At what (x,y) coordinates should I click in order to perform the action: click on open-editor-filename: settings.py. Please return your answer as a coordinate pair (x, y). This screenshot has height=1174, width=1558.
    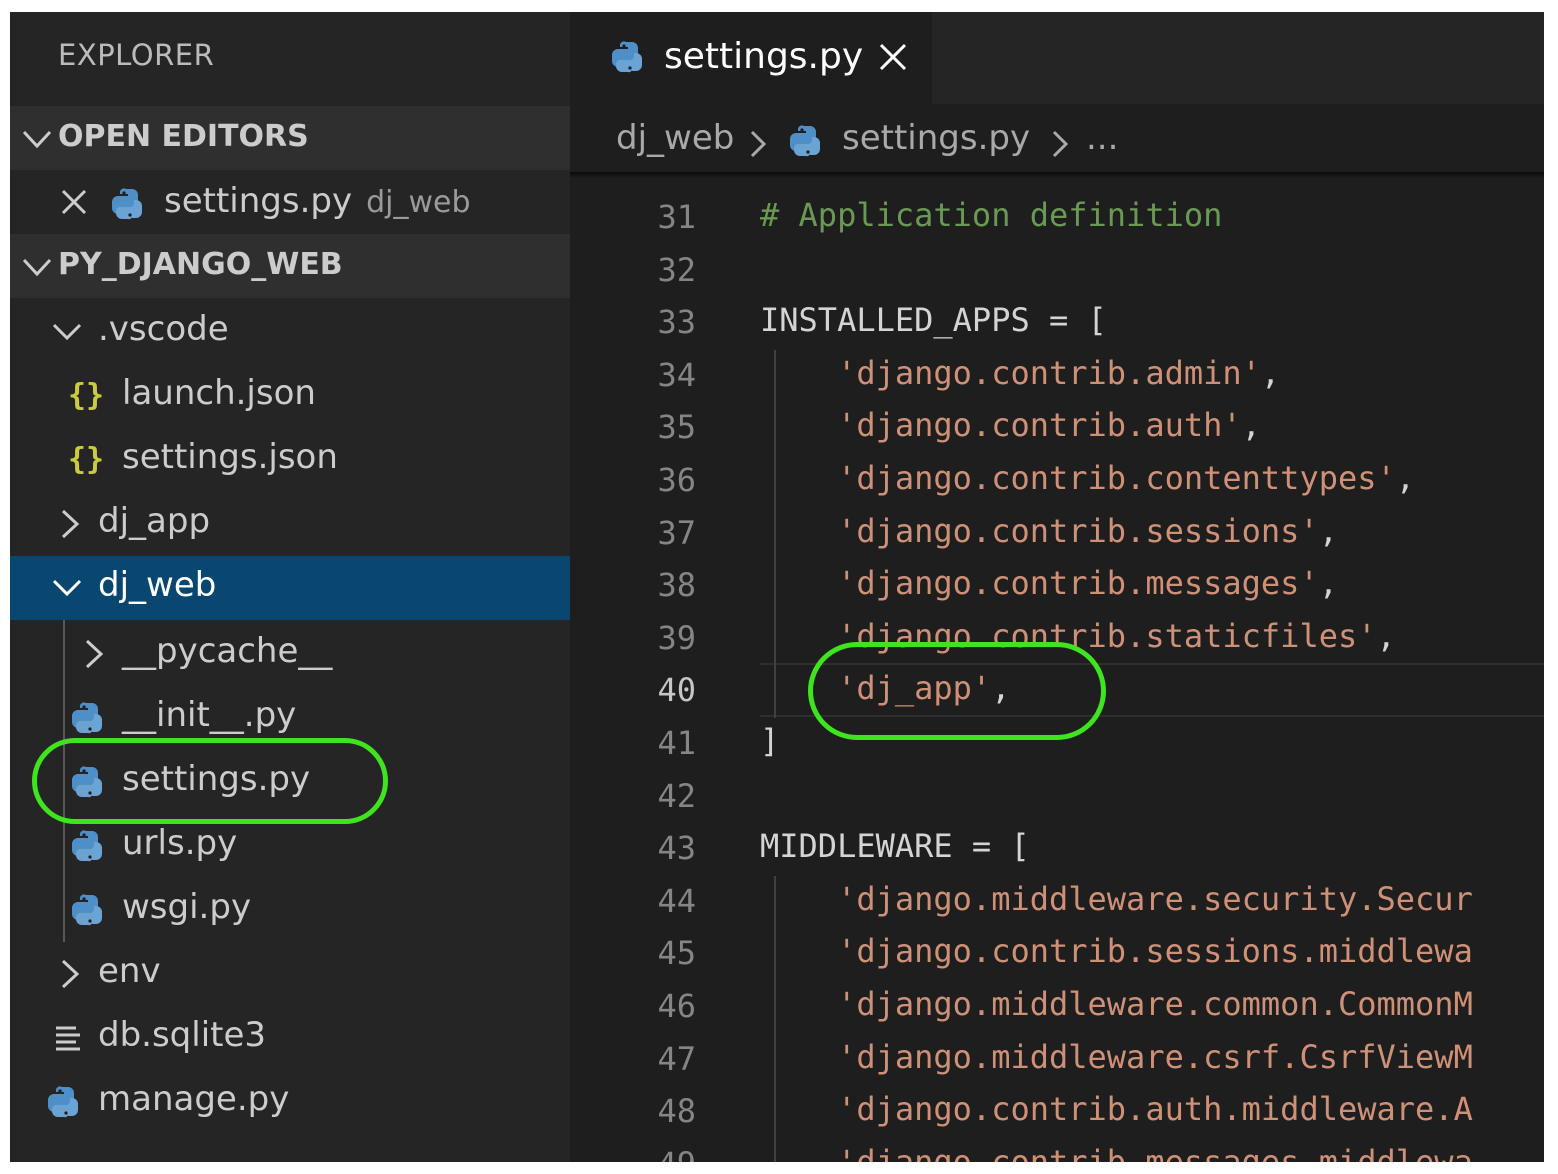
    Looking at the image, I should click on (258, 201).